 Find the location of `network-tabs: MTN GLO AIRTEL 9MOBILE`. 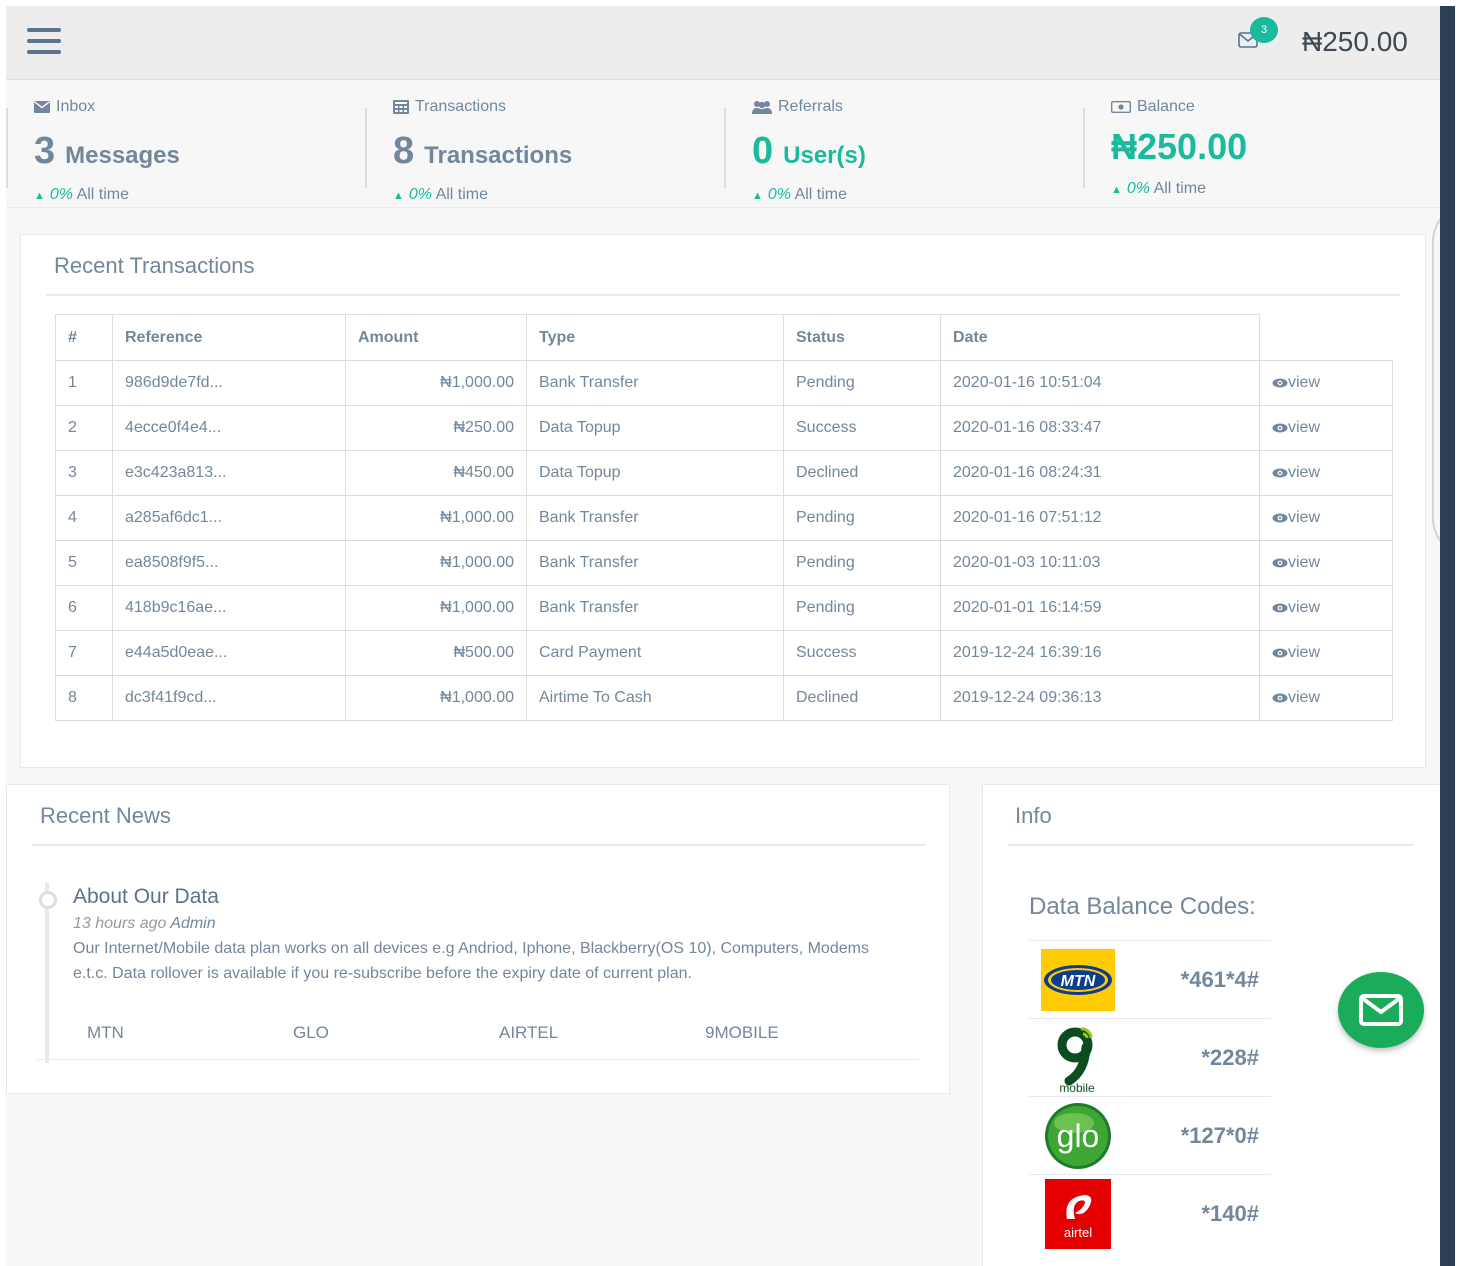

network-tabs: MTN GLO AIRTEL 9MOBILE is located at coordinates (499, 1033).